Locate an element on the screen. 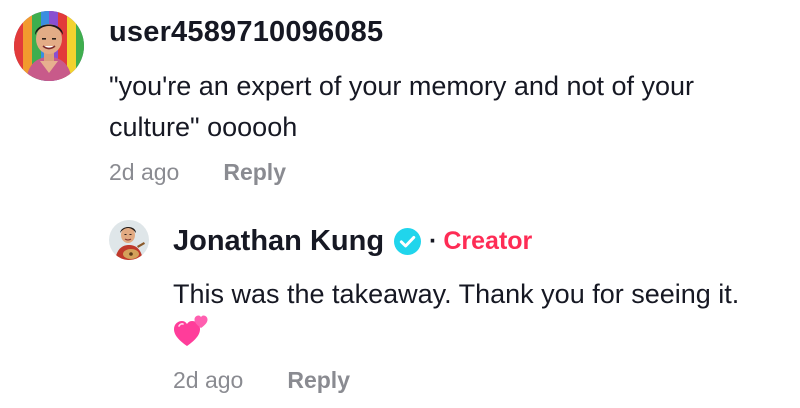 The image size is (800, 408). two-hearts-icon is located at coordinates (191, 330).